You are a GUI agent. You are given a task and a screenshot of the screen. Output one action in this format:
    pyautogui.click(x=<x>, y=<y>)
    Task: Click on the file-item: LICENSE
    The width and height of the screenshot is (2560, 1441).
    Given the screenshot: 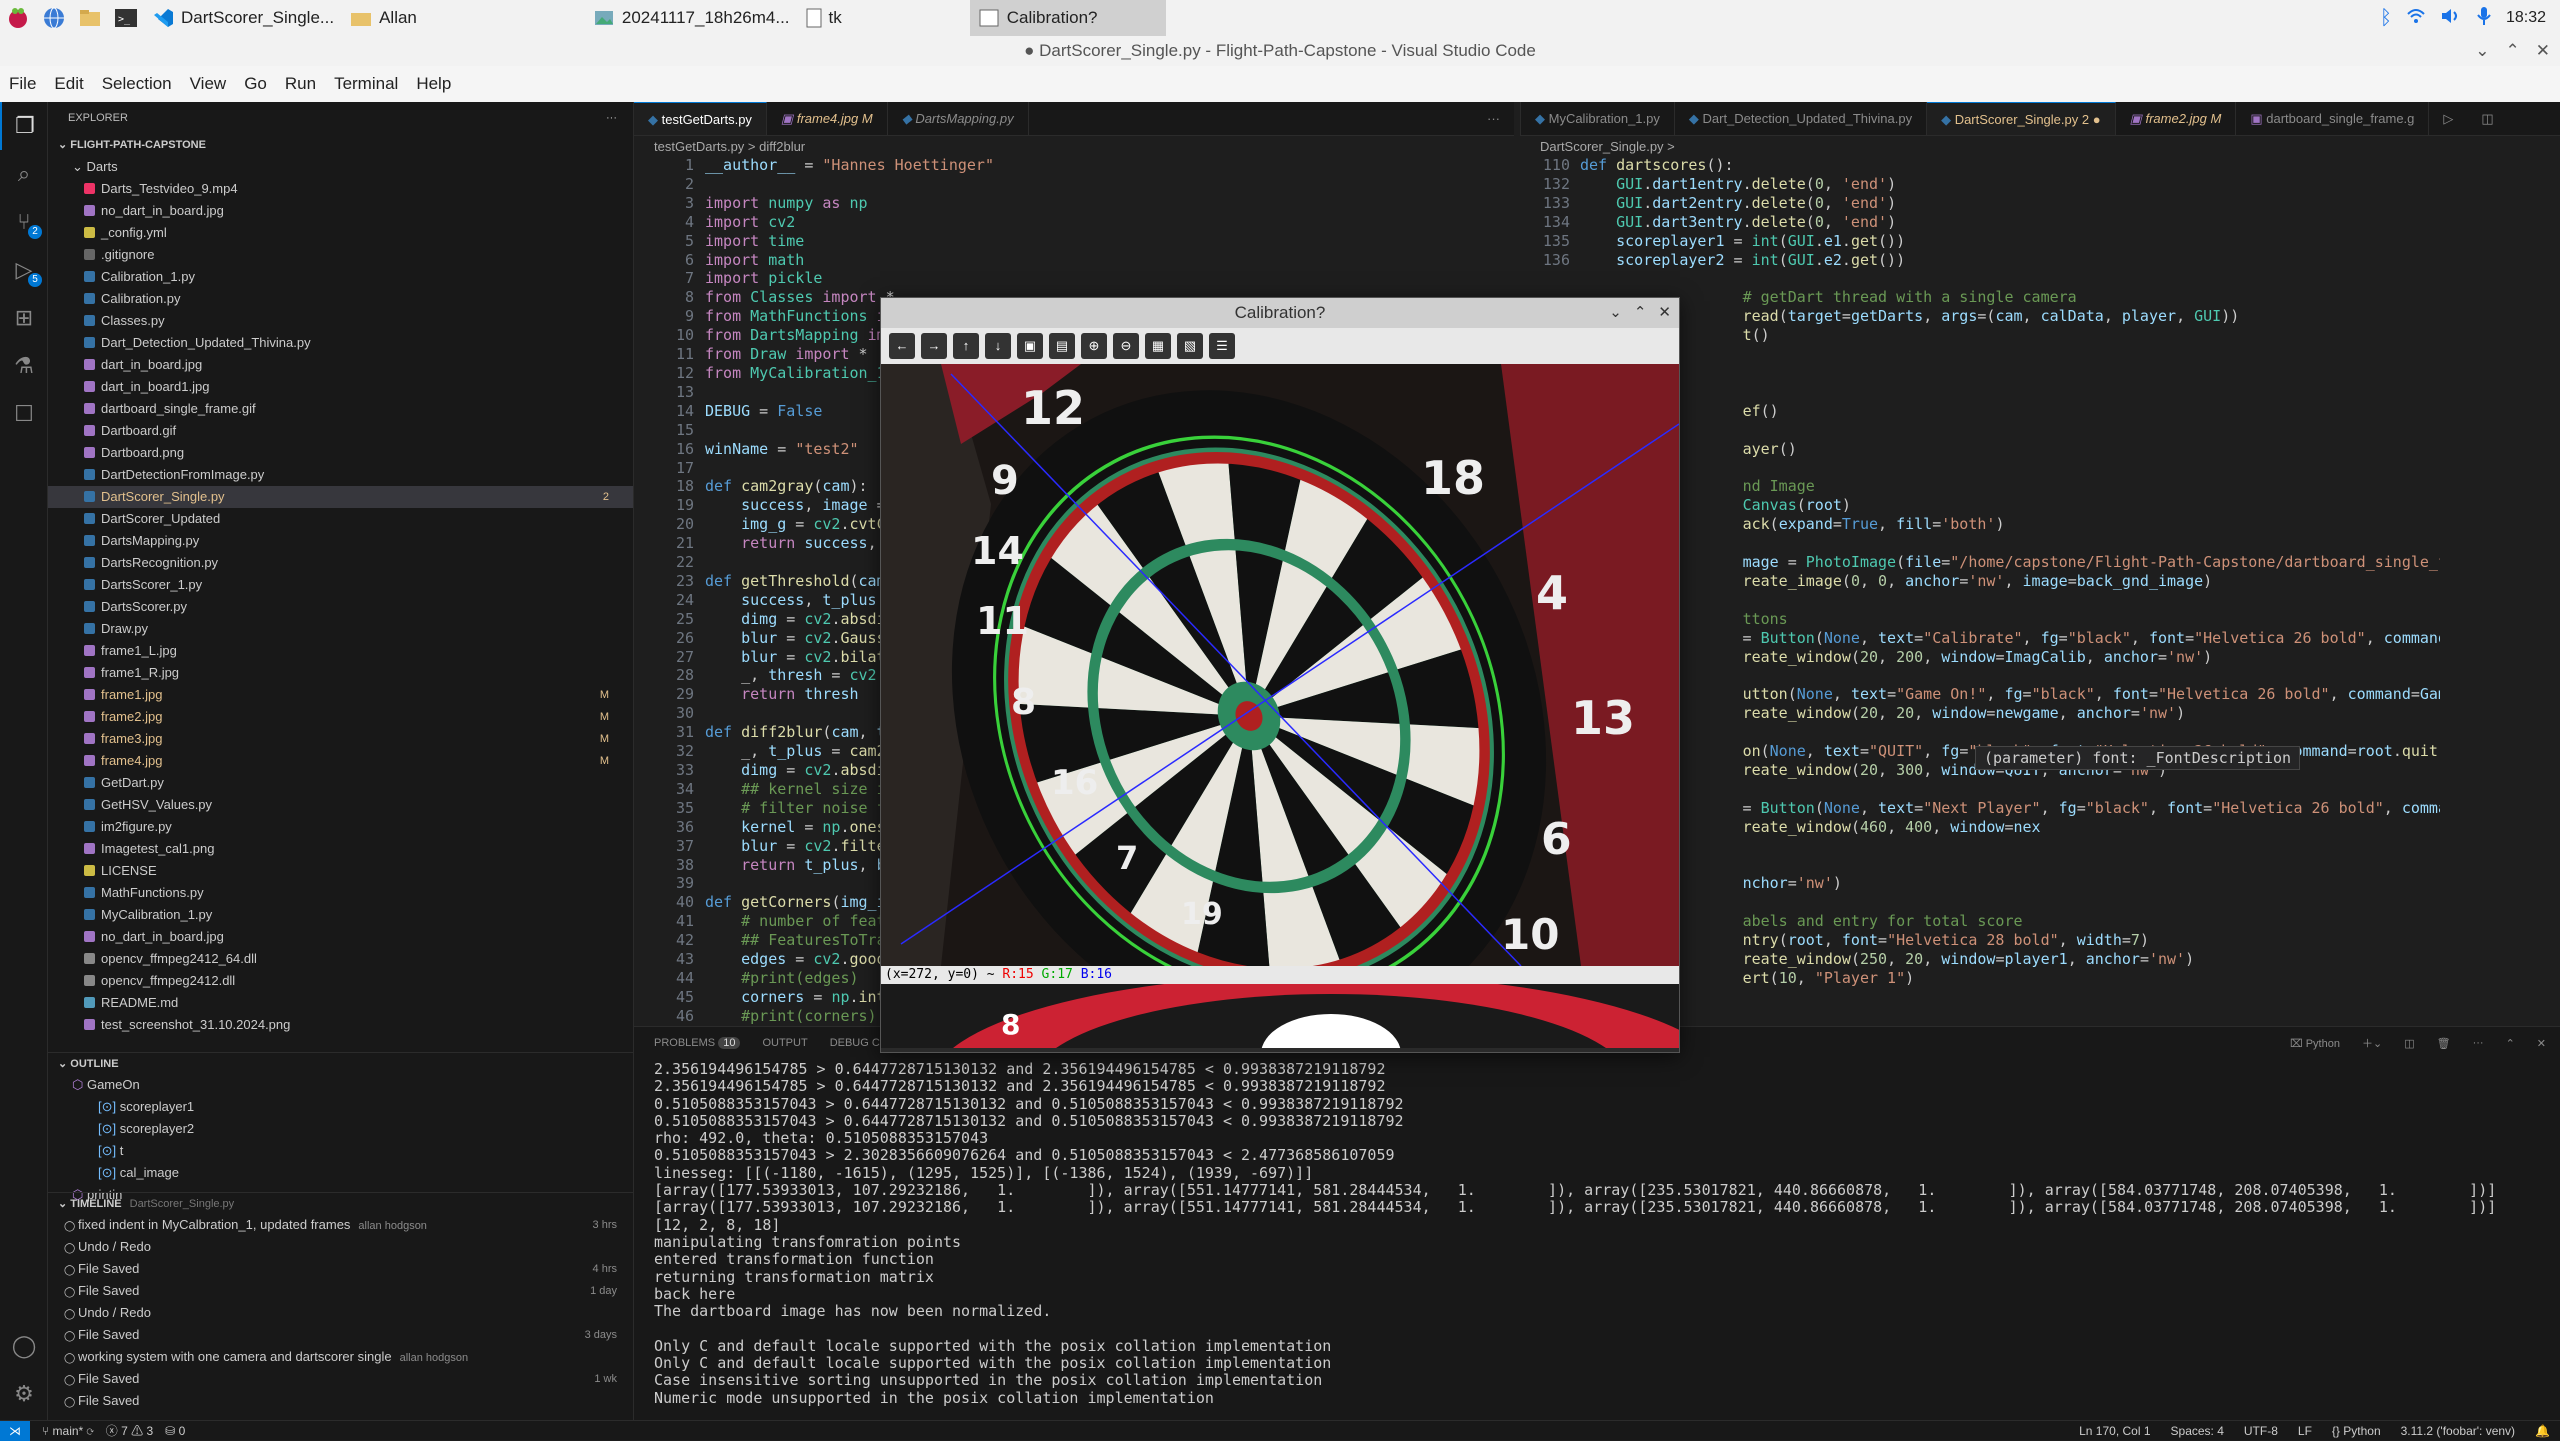 What is the action you would take?
    pyautogui.click(x=340, y=871)
    